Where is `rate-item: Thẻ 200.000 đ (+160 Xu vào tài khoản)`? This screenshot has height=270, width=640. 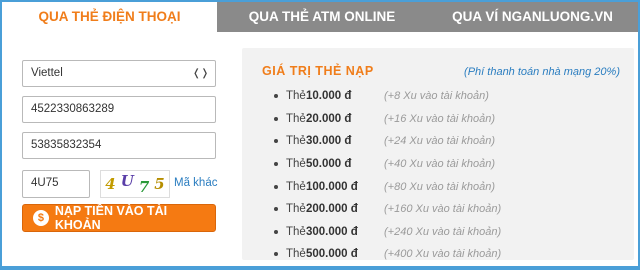 rate-item: Thẻ 200.000 đ (+160 Xu vào tài khoản) is located at coordinates (387, 209).